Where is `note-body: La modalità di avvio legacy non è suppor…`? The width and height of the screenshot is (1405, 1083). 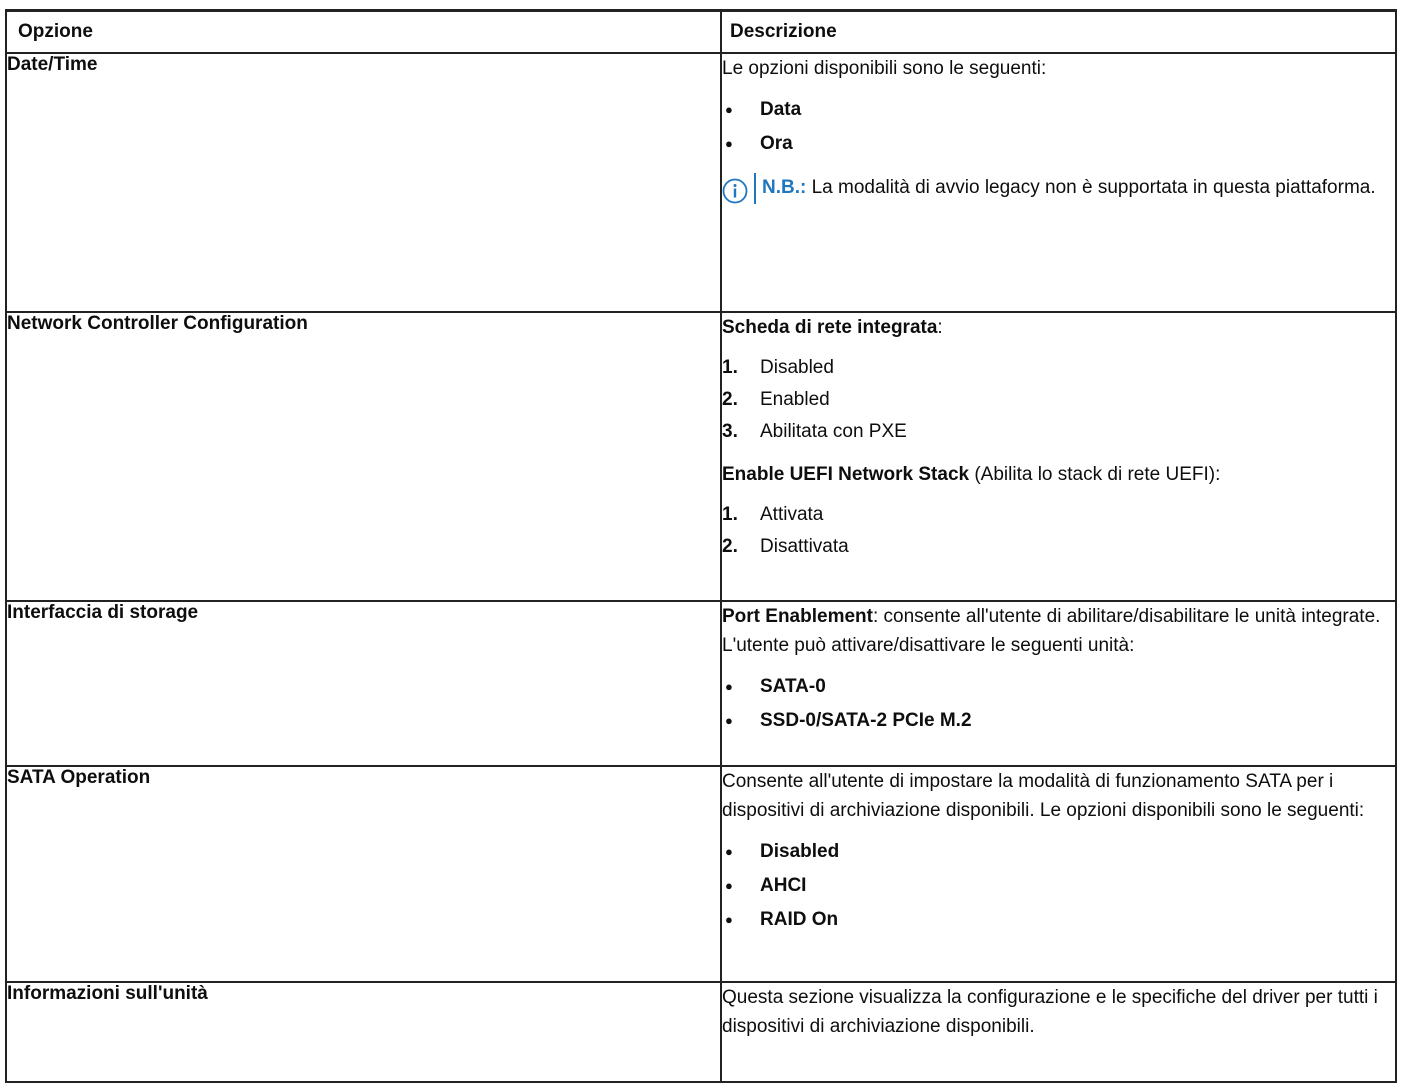
note-body: La modalità di avvio legacy non è suppor… is located at coordinates (1091, 187).